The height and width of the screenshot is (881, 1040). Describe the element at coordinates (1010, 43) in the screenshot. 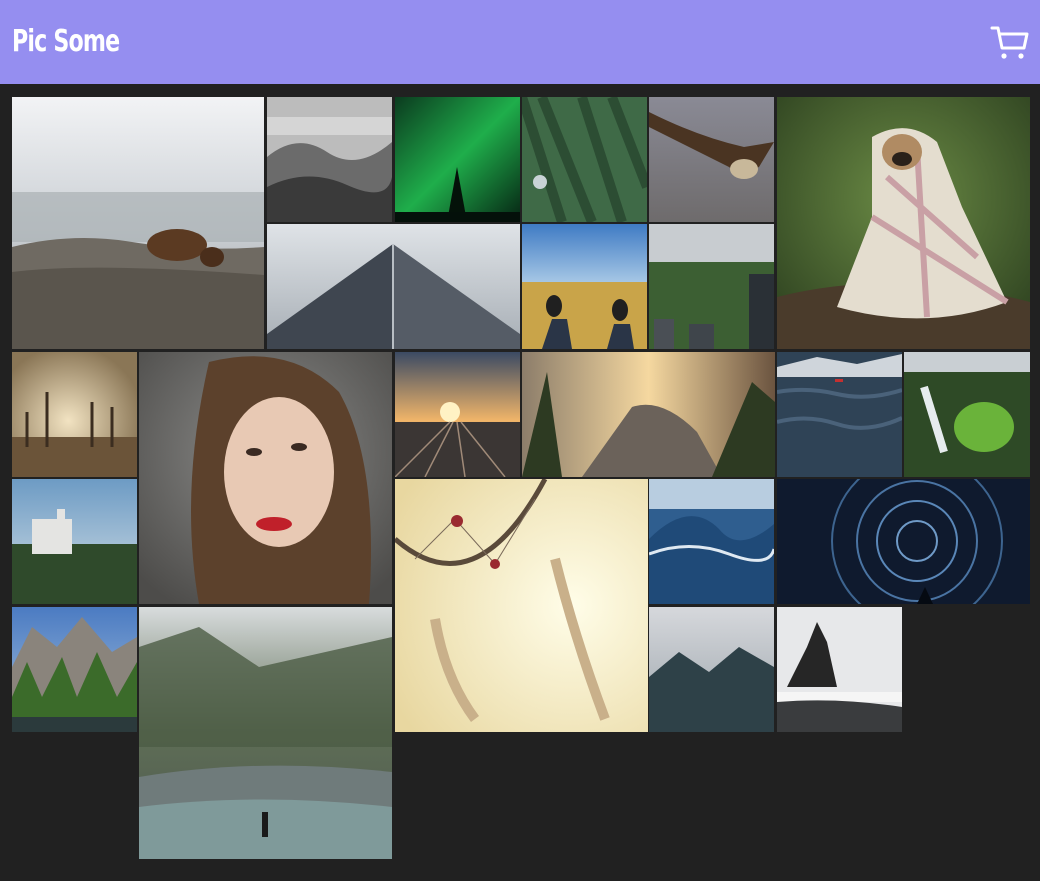

I see `shopping-cart-icon` at that location.